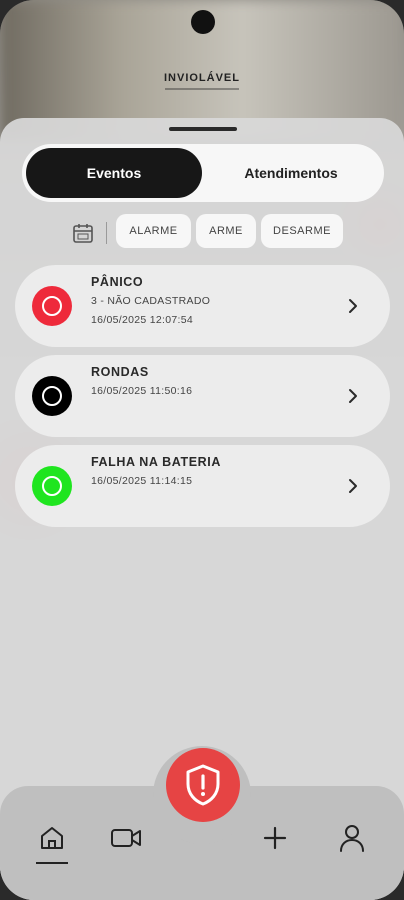 This screenshot has height=900, width=404. I want to click on home-icon, so click(52, 838).